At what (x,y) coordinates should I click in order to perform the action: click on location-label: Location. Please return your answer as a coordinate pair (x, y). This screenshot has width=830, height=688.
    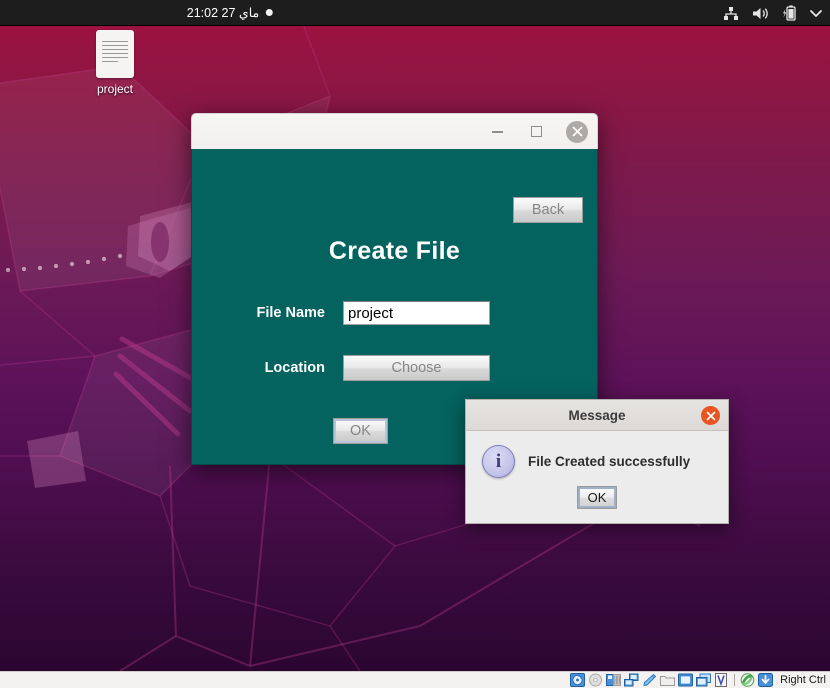
    Looking at the image, I should click on (294, 368).